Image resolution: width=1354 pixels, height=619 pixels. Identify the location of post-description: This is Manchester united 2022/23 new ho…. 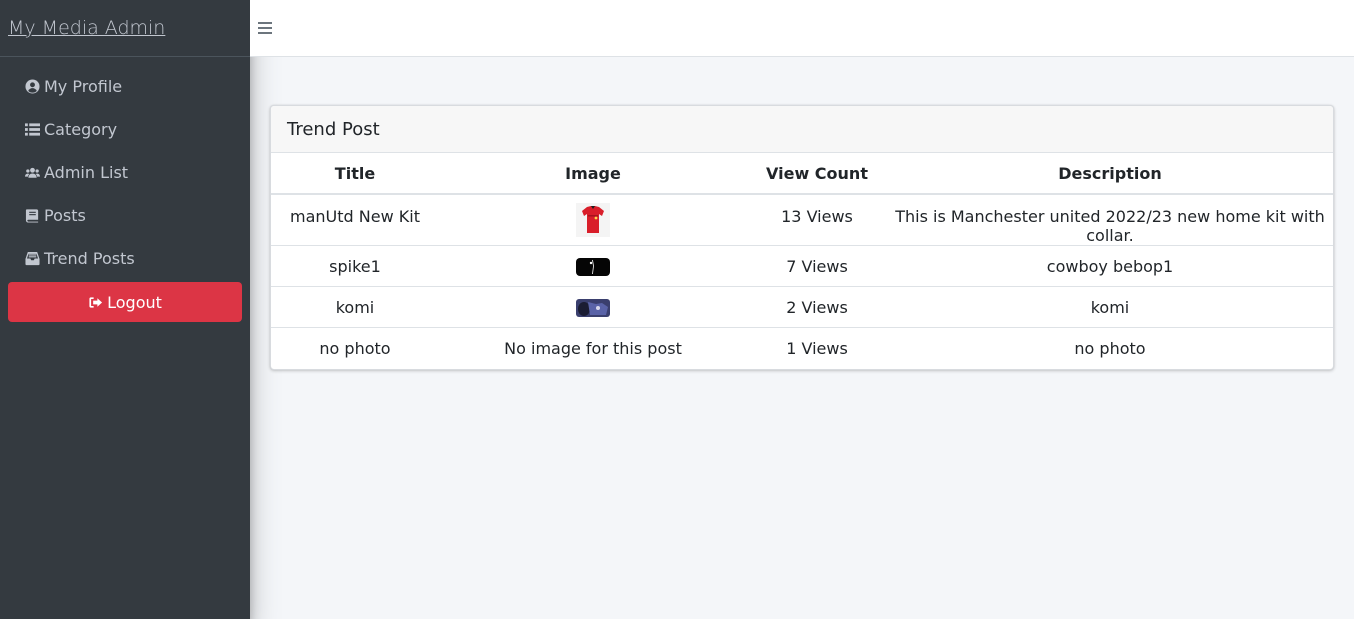
(1110, 219).